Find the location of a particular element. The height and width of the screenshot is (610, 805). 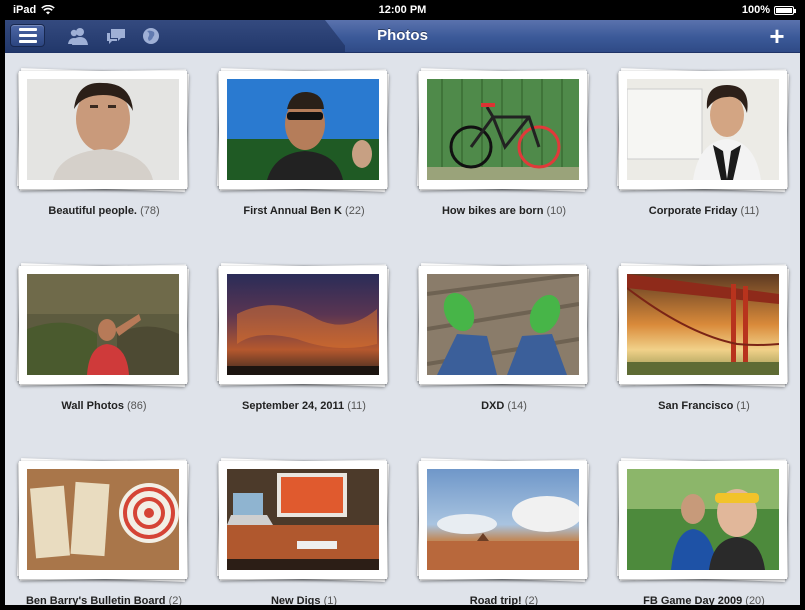

album-caption: FB Game Day 2009 (20) is located at coordinates (704, 600).